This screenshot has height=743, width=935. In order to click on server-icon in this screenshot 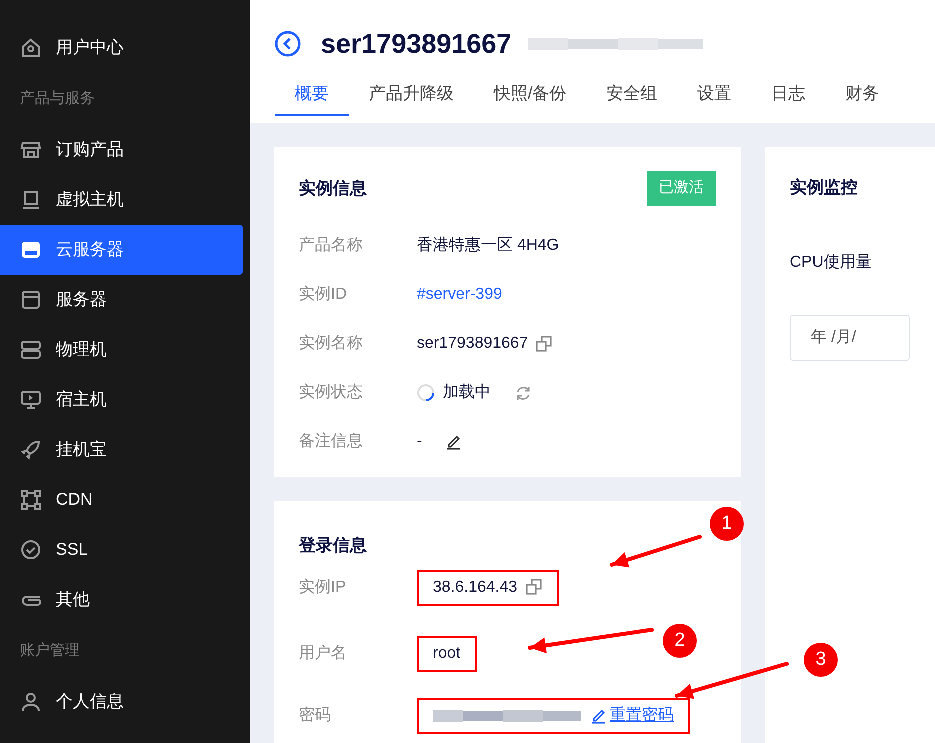, I will do `click(31, 350)`.